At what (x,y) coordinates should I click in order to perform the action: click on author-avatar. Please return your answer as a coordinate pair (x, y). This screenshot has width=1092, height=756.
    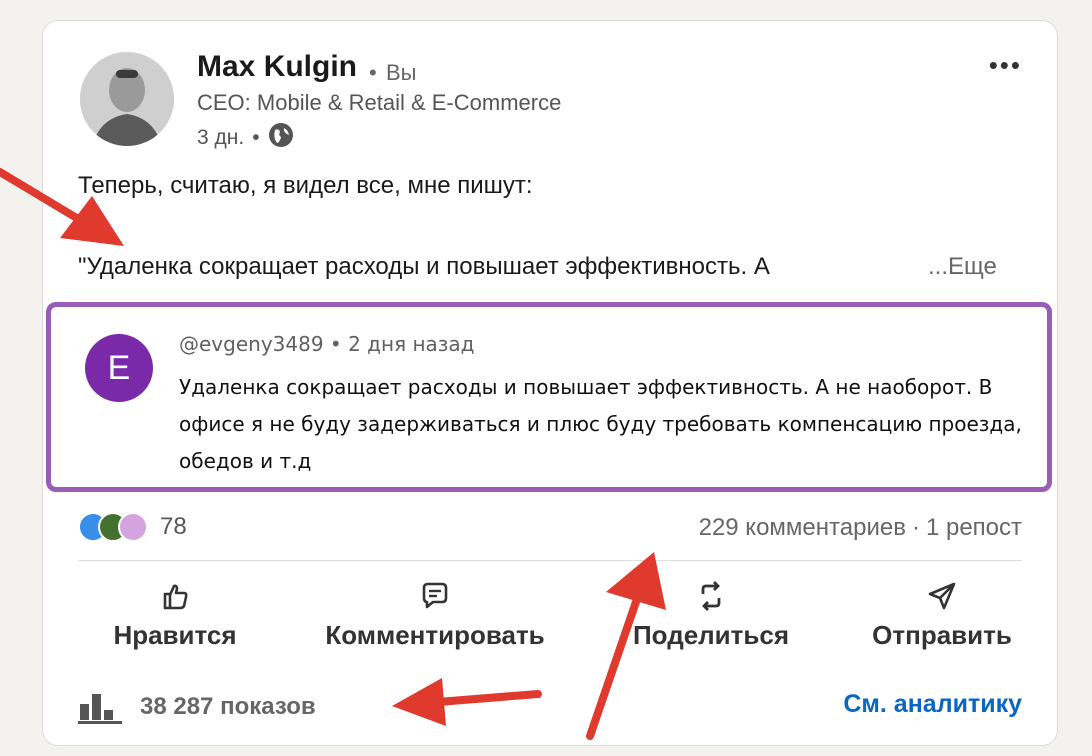
    Looking at the image, I should click on (127, 99).